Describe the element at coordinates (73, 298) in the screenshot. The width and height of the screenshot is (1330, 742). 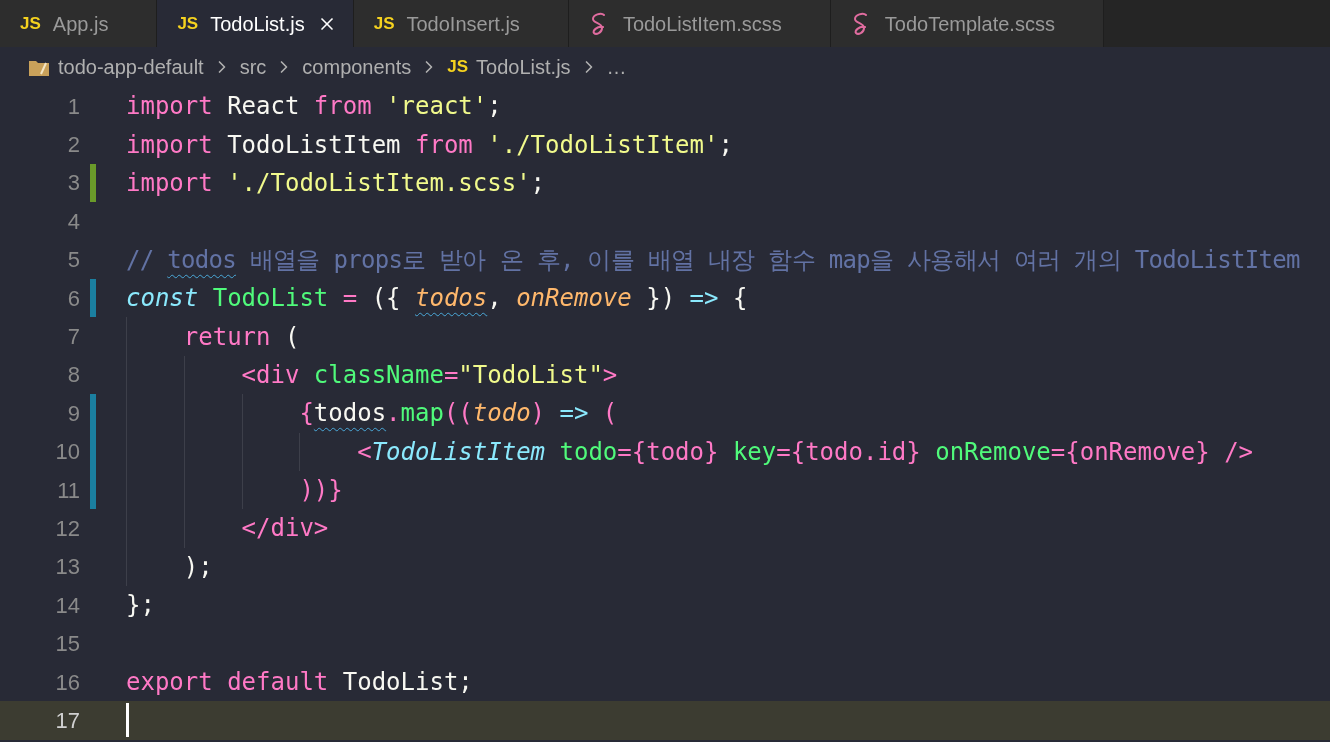
I see `line-number: 6` at that location.